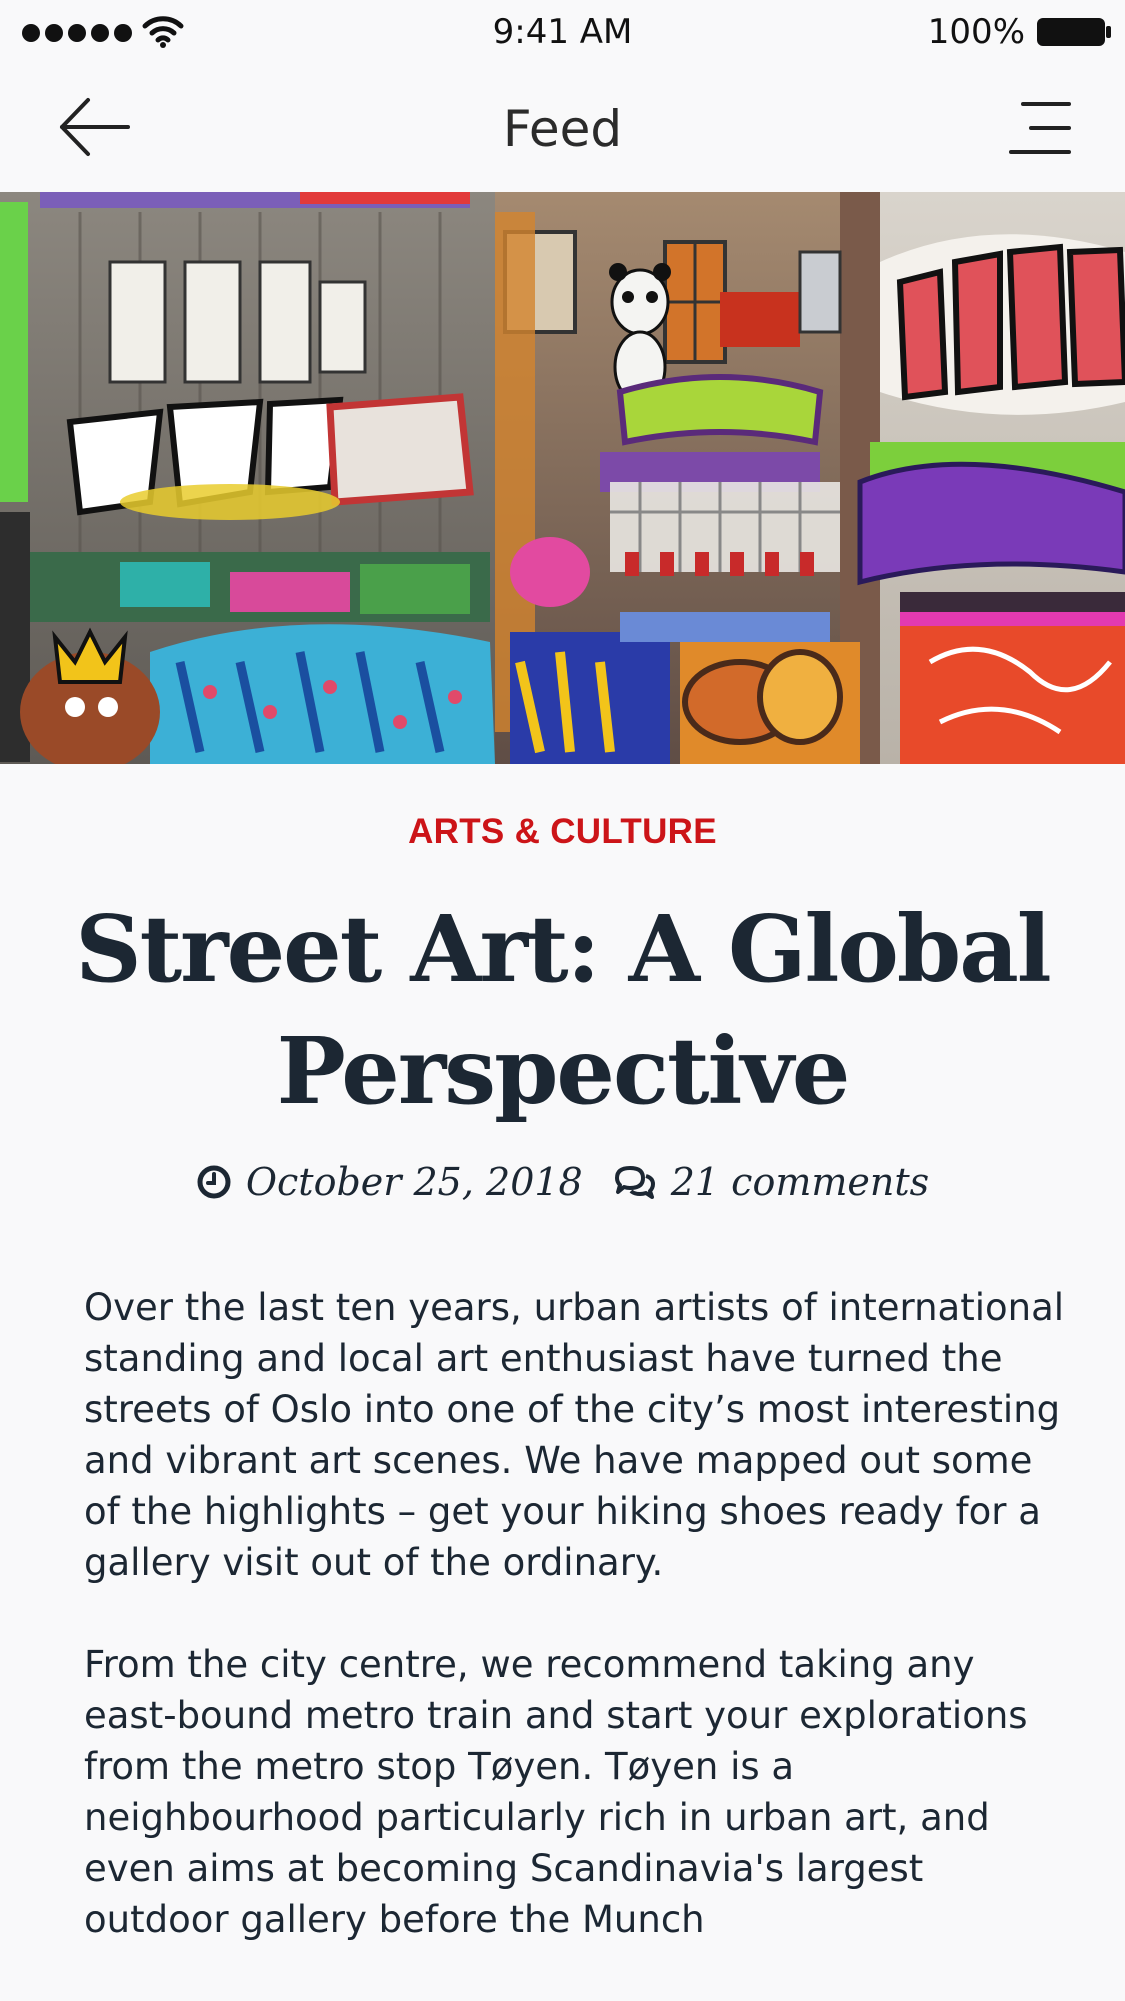  Describe the element at coordinates (634, 1182) in the screenshot. I see `comments-icon` at that location.